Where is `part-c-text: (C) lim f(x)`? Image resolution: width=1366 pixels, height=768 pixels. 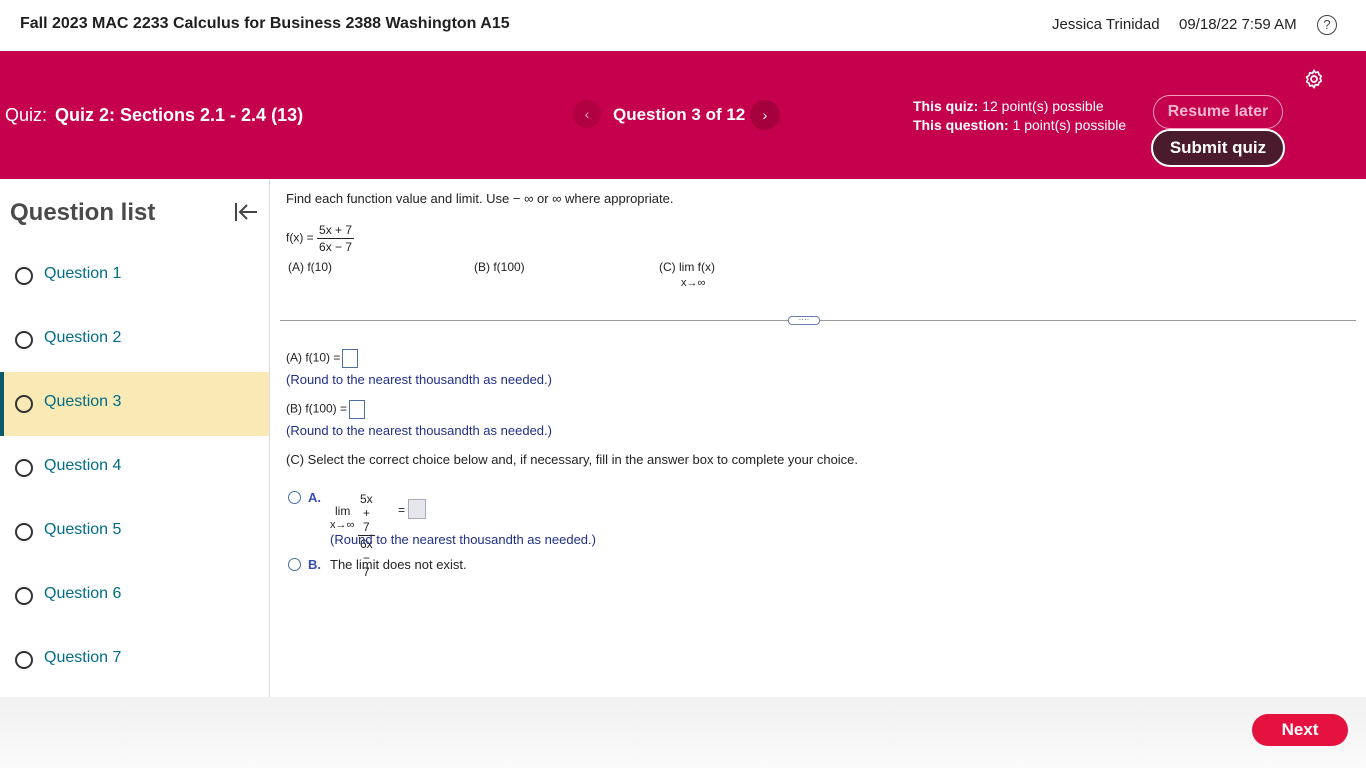 part-c-text: (C) lim f(x) is located at coordinates (687, 267).